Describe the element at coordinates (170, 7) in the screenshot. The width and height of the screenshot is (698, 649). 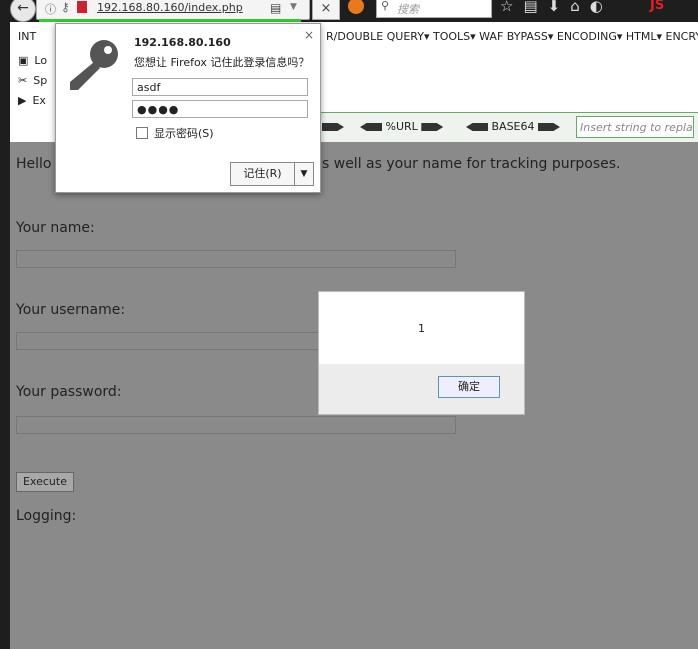
I see `url-text: 192.168.80.160/index.php` at that location.